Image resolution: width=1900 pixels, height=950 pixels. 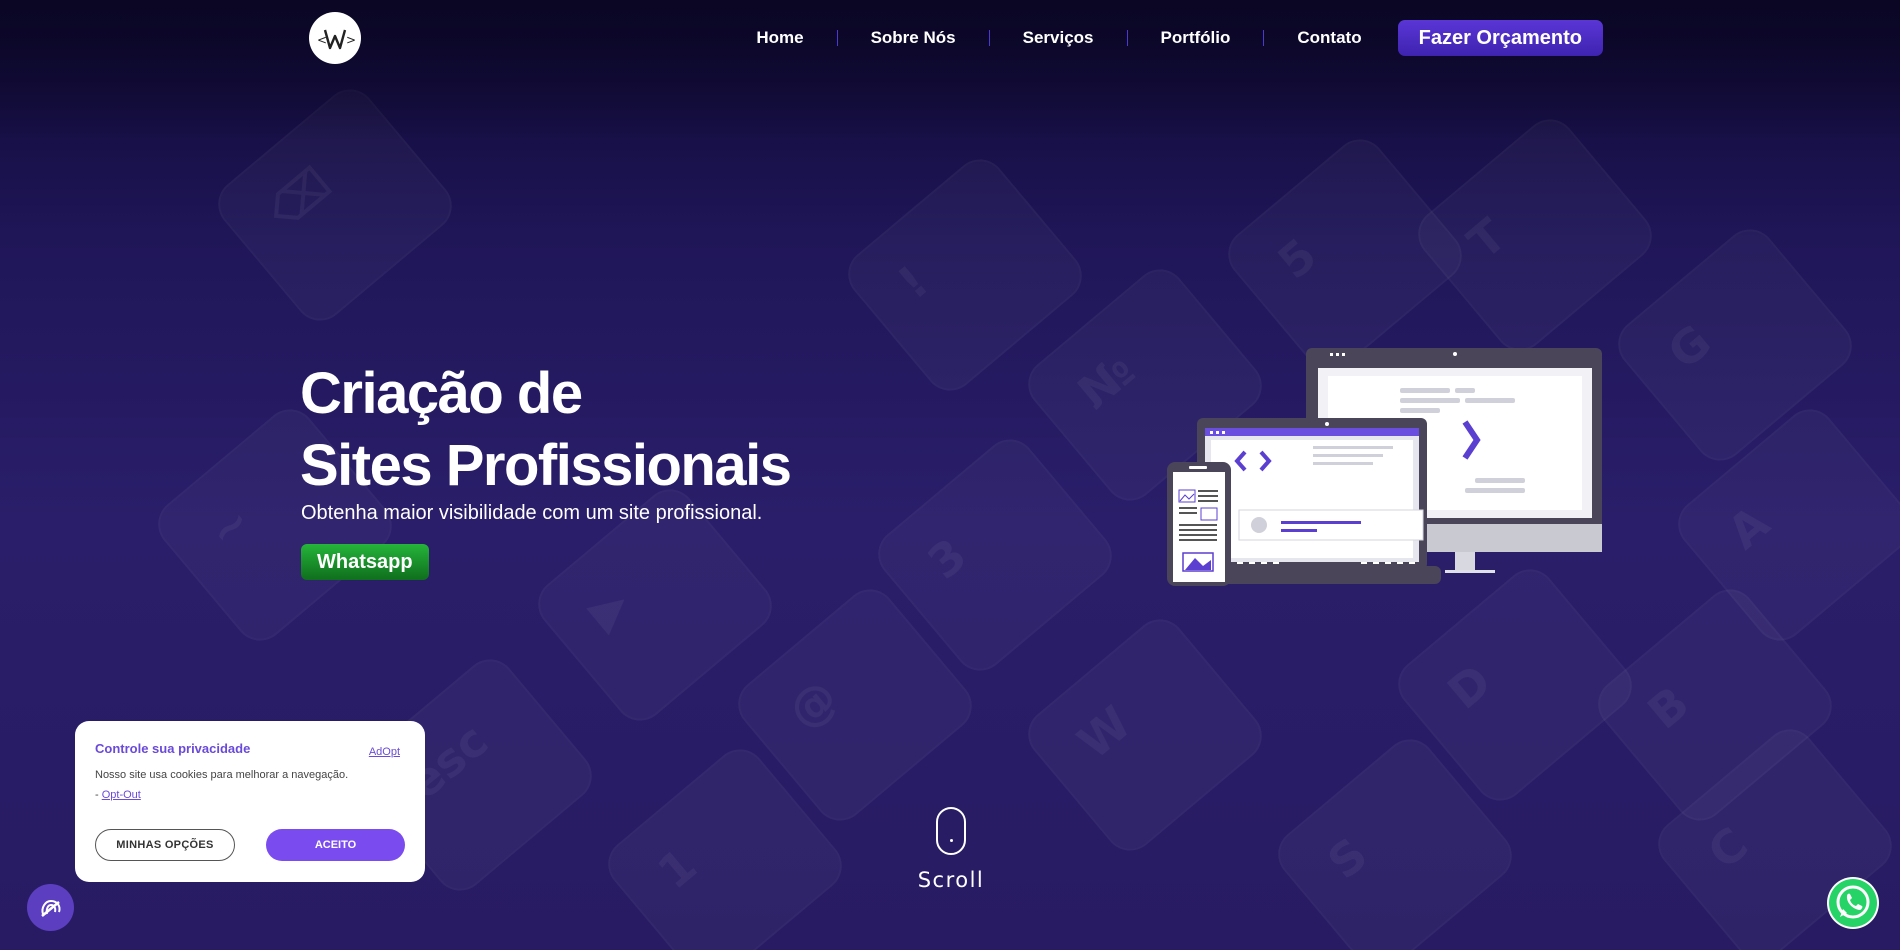 I want to click on bg-key: S, so click(x=1395, y=839).